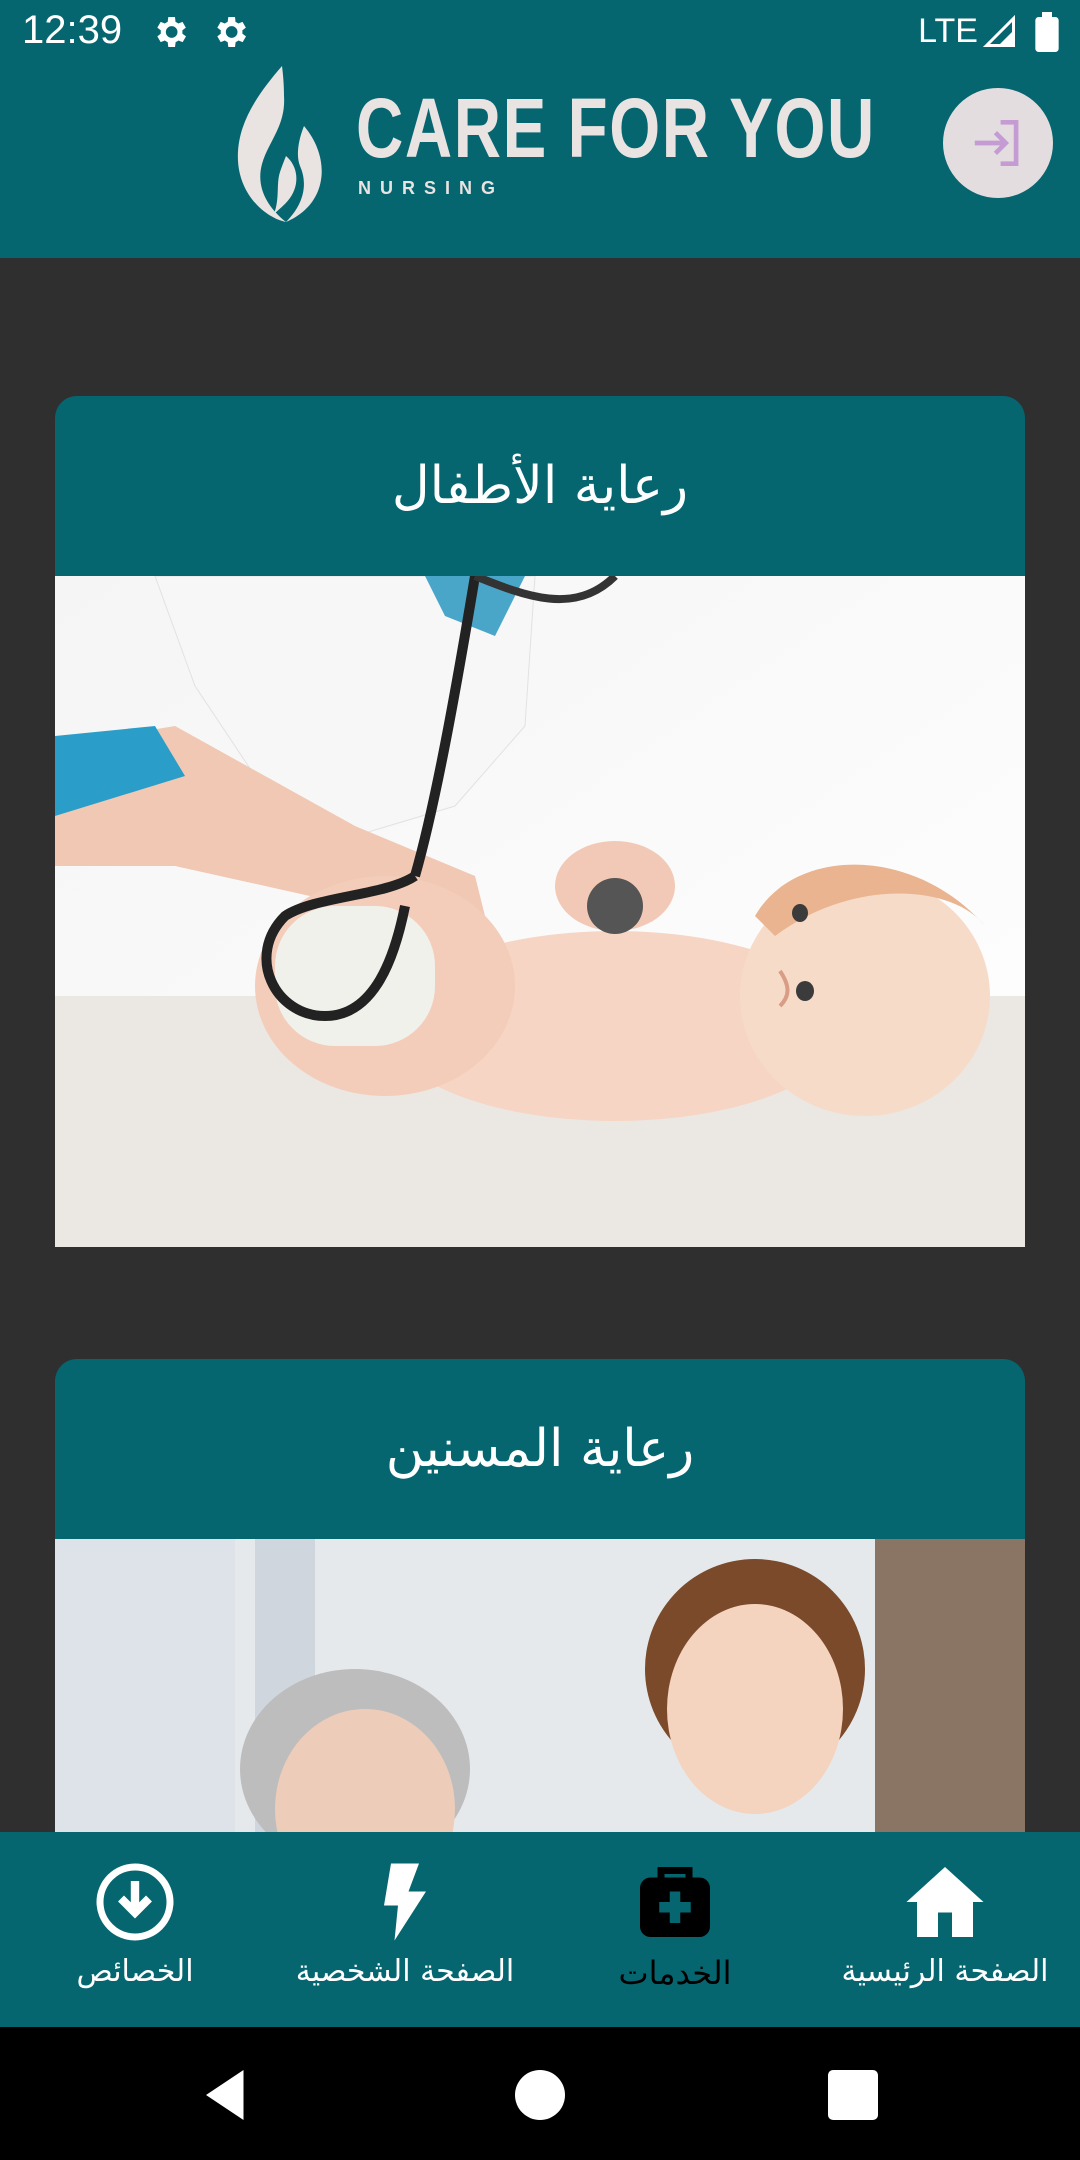  I want to click on signal-icon, so click(998, 30).